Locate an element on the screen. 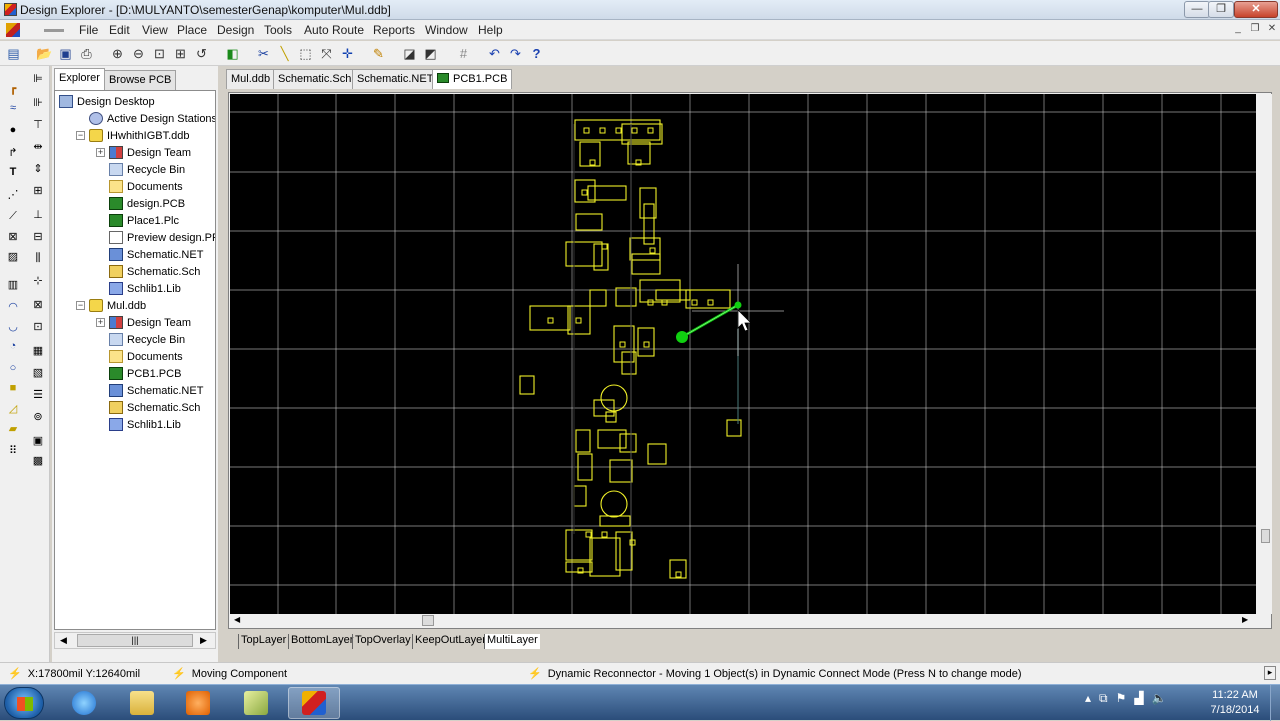 This screenshot has height=721, width=1280. show-desktop-button is located at coordinates (1275, 703).